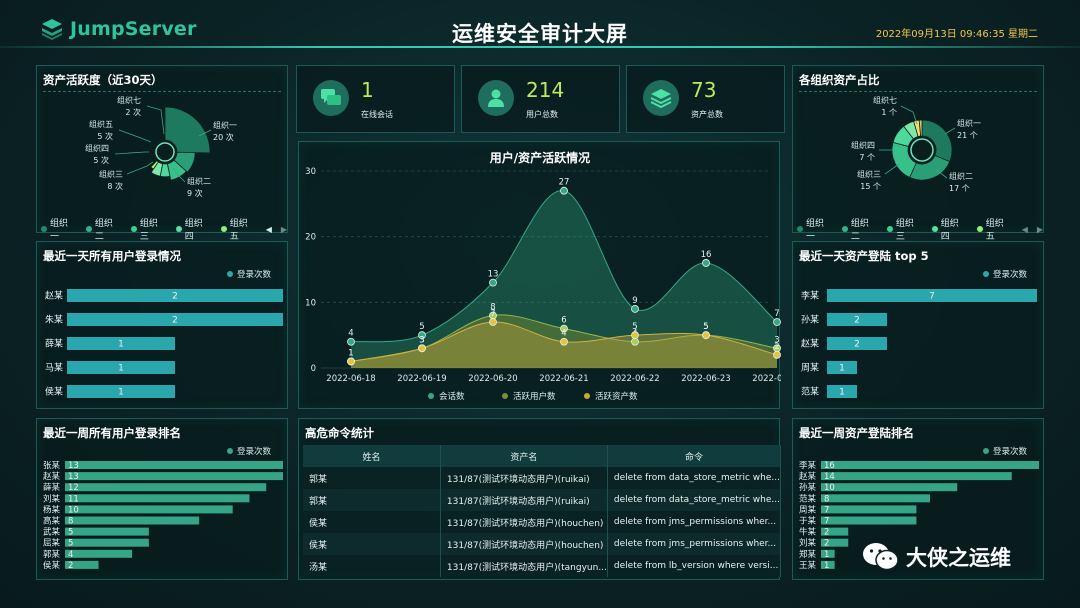 This screenshot has width=1080, height=608. What do you see at coordinates (959, 188) in the screenshot?
I see `pie-label-value: 17 个` at bounding box center [959, 188].